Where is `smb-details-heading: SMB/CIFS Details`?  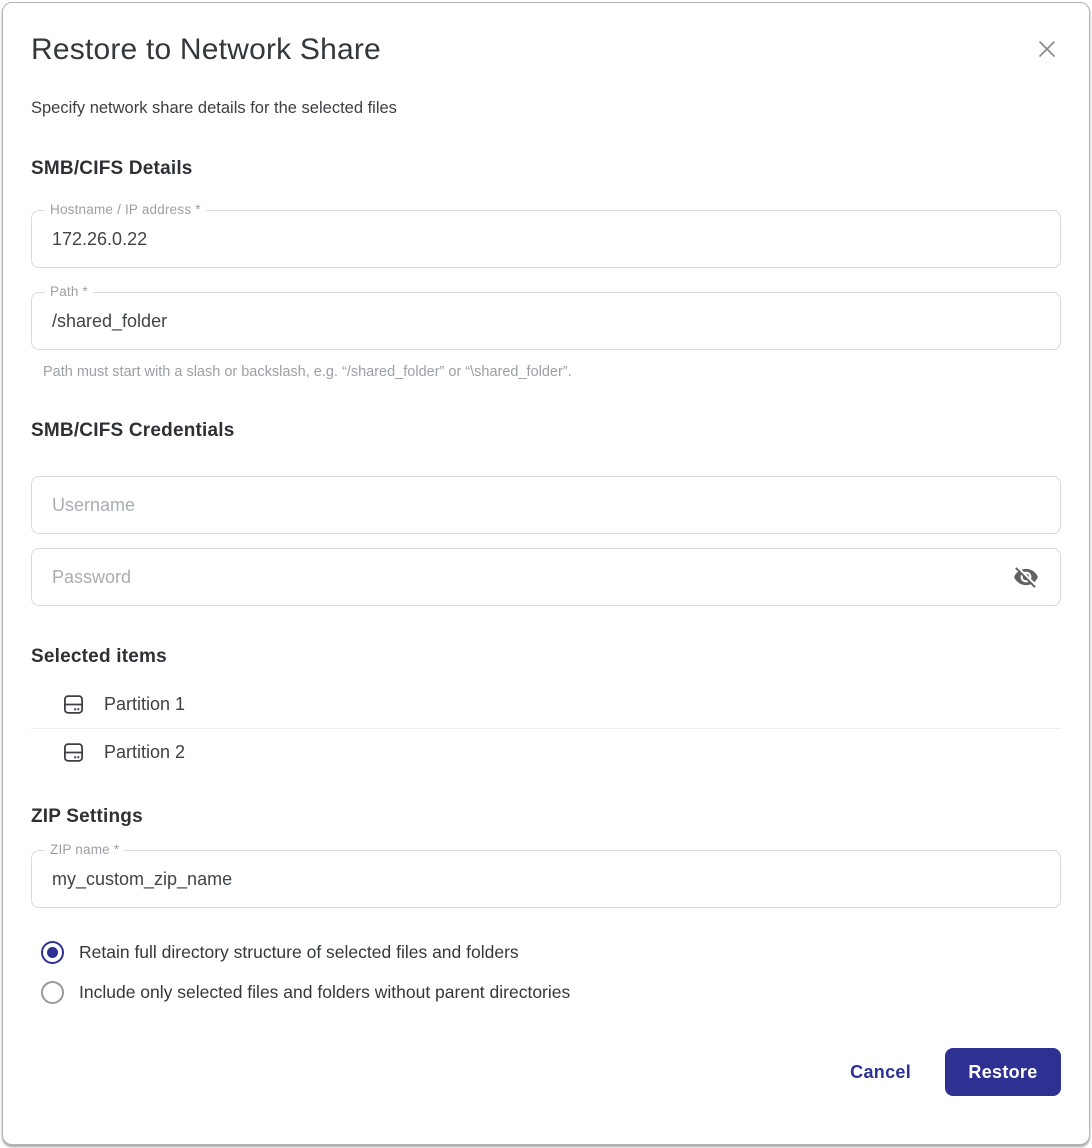
smb-details-heading: SMB/CIFS Details is located at coordinates (112, 168).